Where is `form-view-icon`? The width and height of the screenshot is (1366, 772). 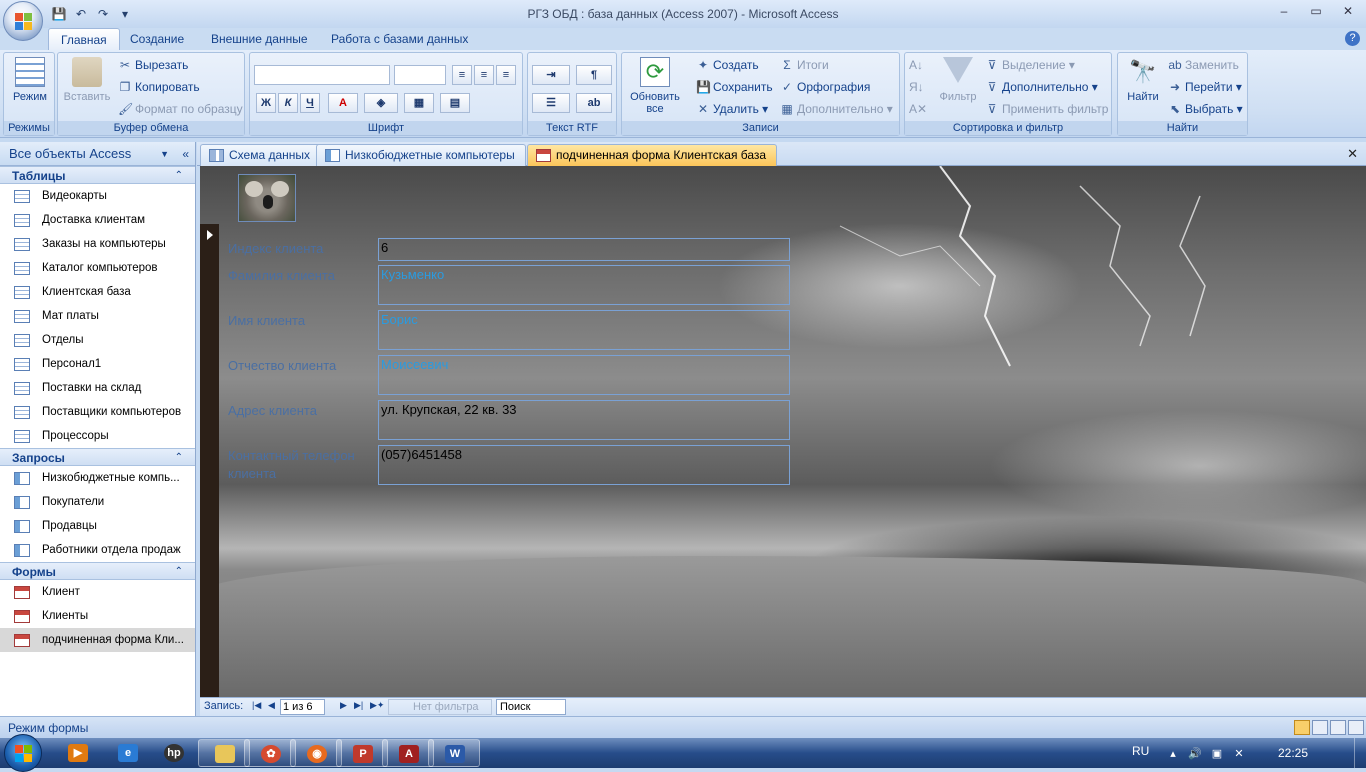 form-view-icon is located at coordinates (1302, 727).